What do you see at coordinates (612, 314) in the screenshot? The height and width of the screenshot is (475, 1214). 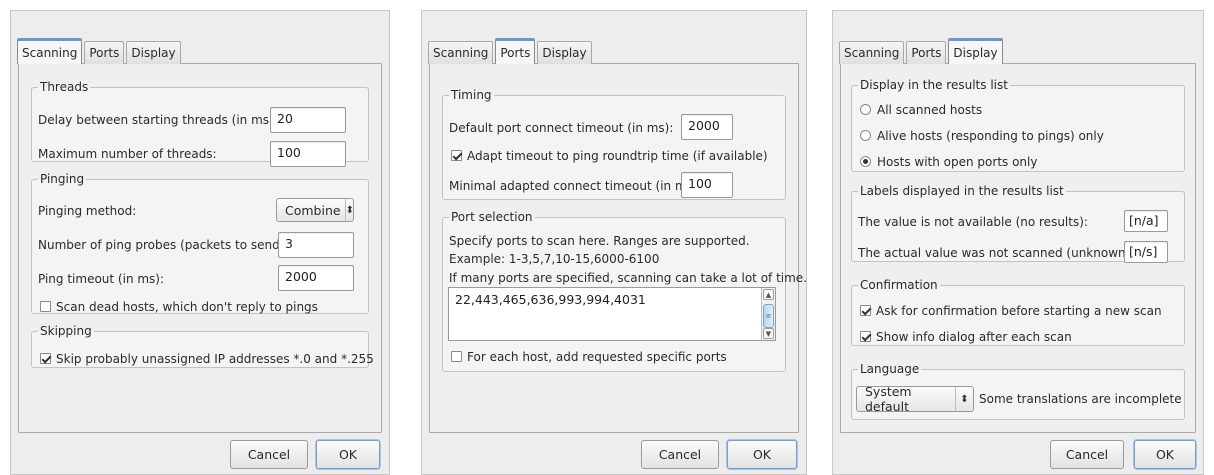 I see `ports-textarea: 22,443,465,636,993,994,4031 ▲ ≡ ▼` at bounding box center [612, 314].